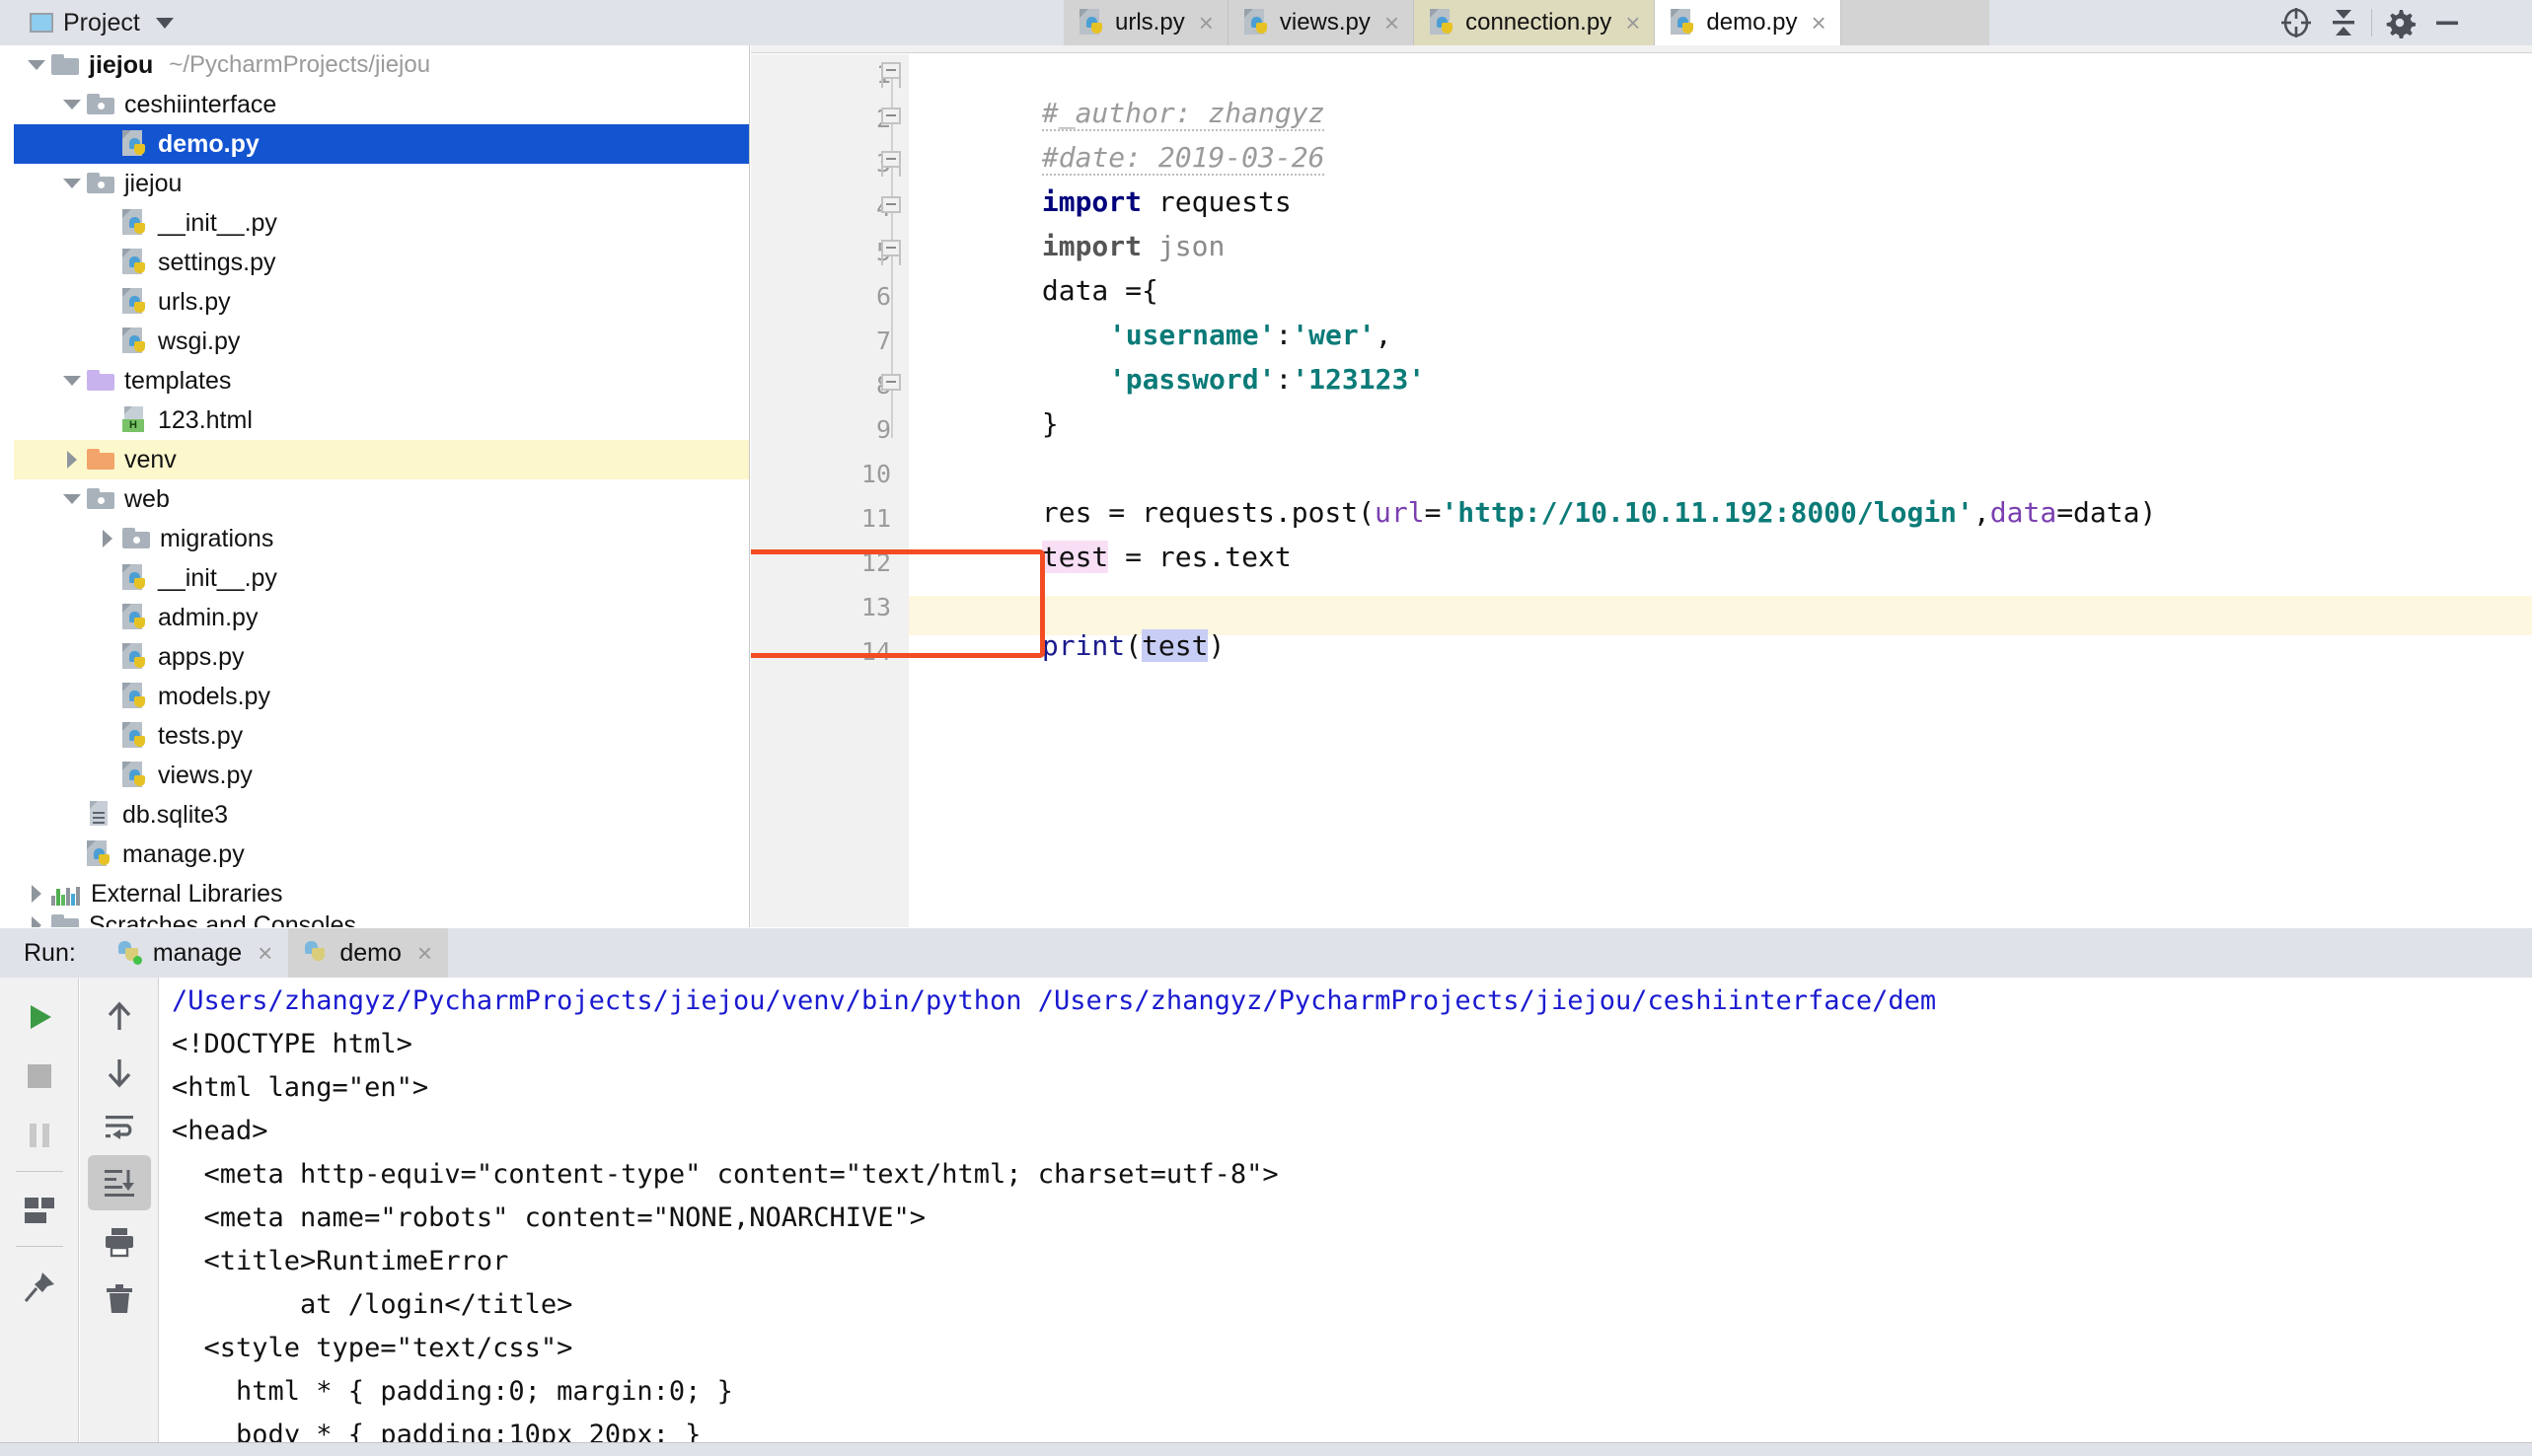 This screenshot has height=1456, width=2532. What do you see at coordinates (883, 341) in the screenshot?
I see `line-number: 7` at bounding box center [883, 341].